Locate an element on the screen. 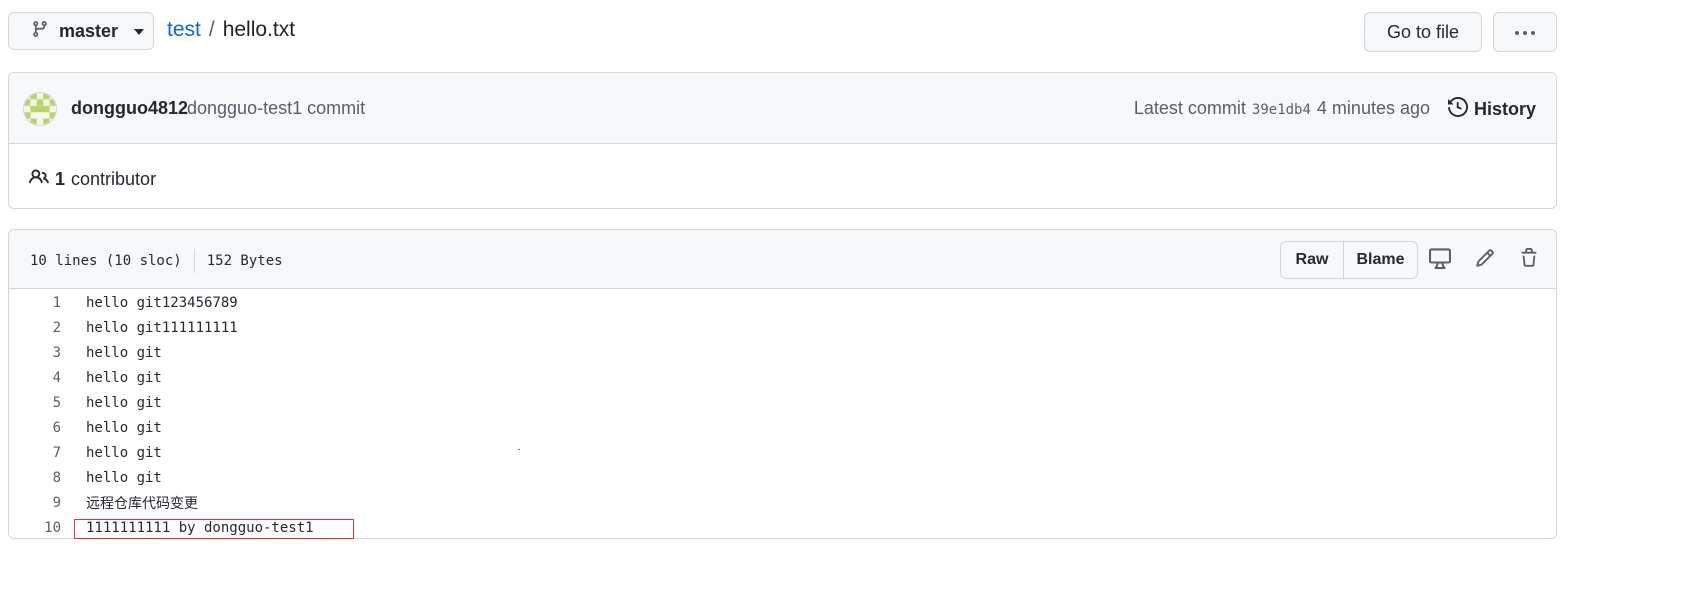 This screenshot has width=1693, height=590. git-branch-icon is located at coordinates (40, 31).